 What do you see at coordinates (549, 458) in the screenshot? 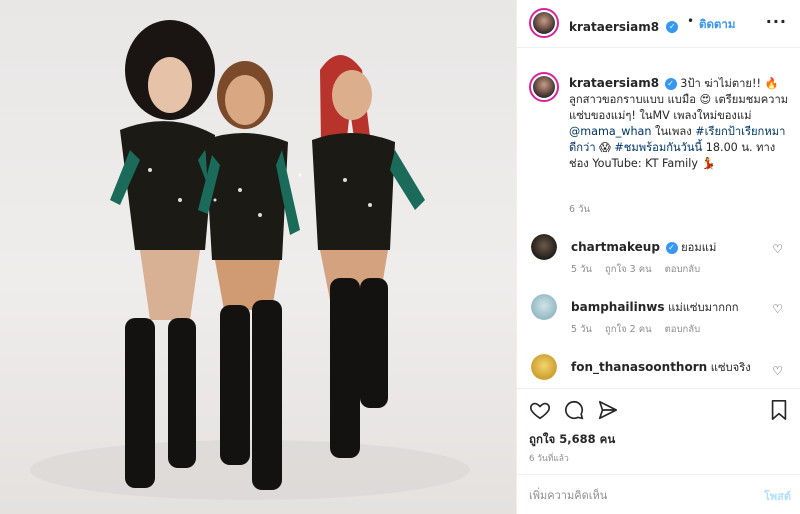
I see `post-age: 6 วันที่แล้ว` at bounding box center [549, 458].